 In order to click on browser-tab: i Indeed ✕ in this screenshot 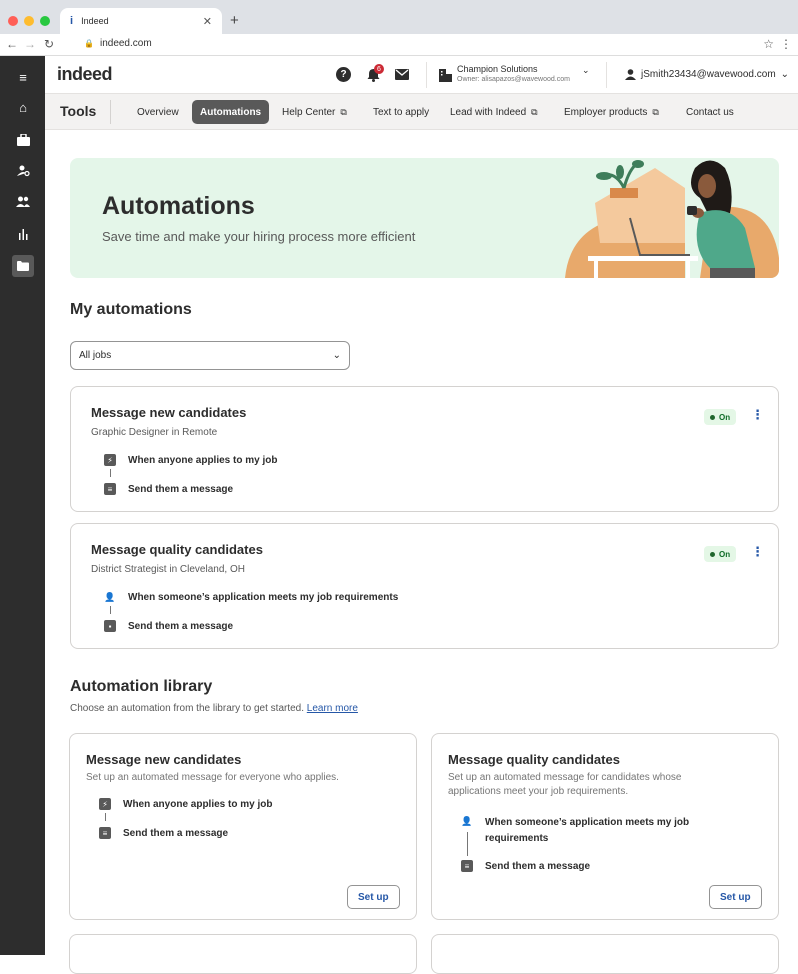, I will do `click(141, 21)`.